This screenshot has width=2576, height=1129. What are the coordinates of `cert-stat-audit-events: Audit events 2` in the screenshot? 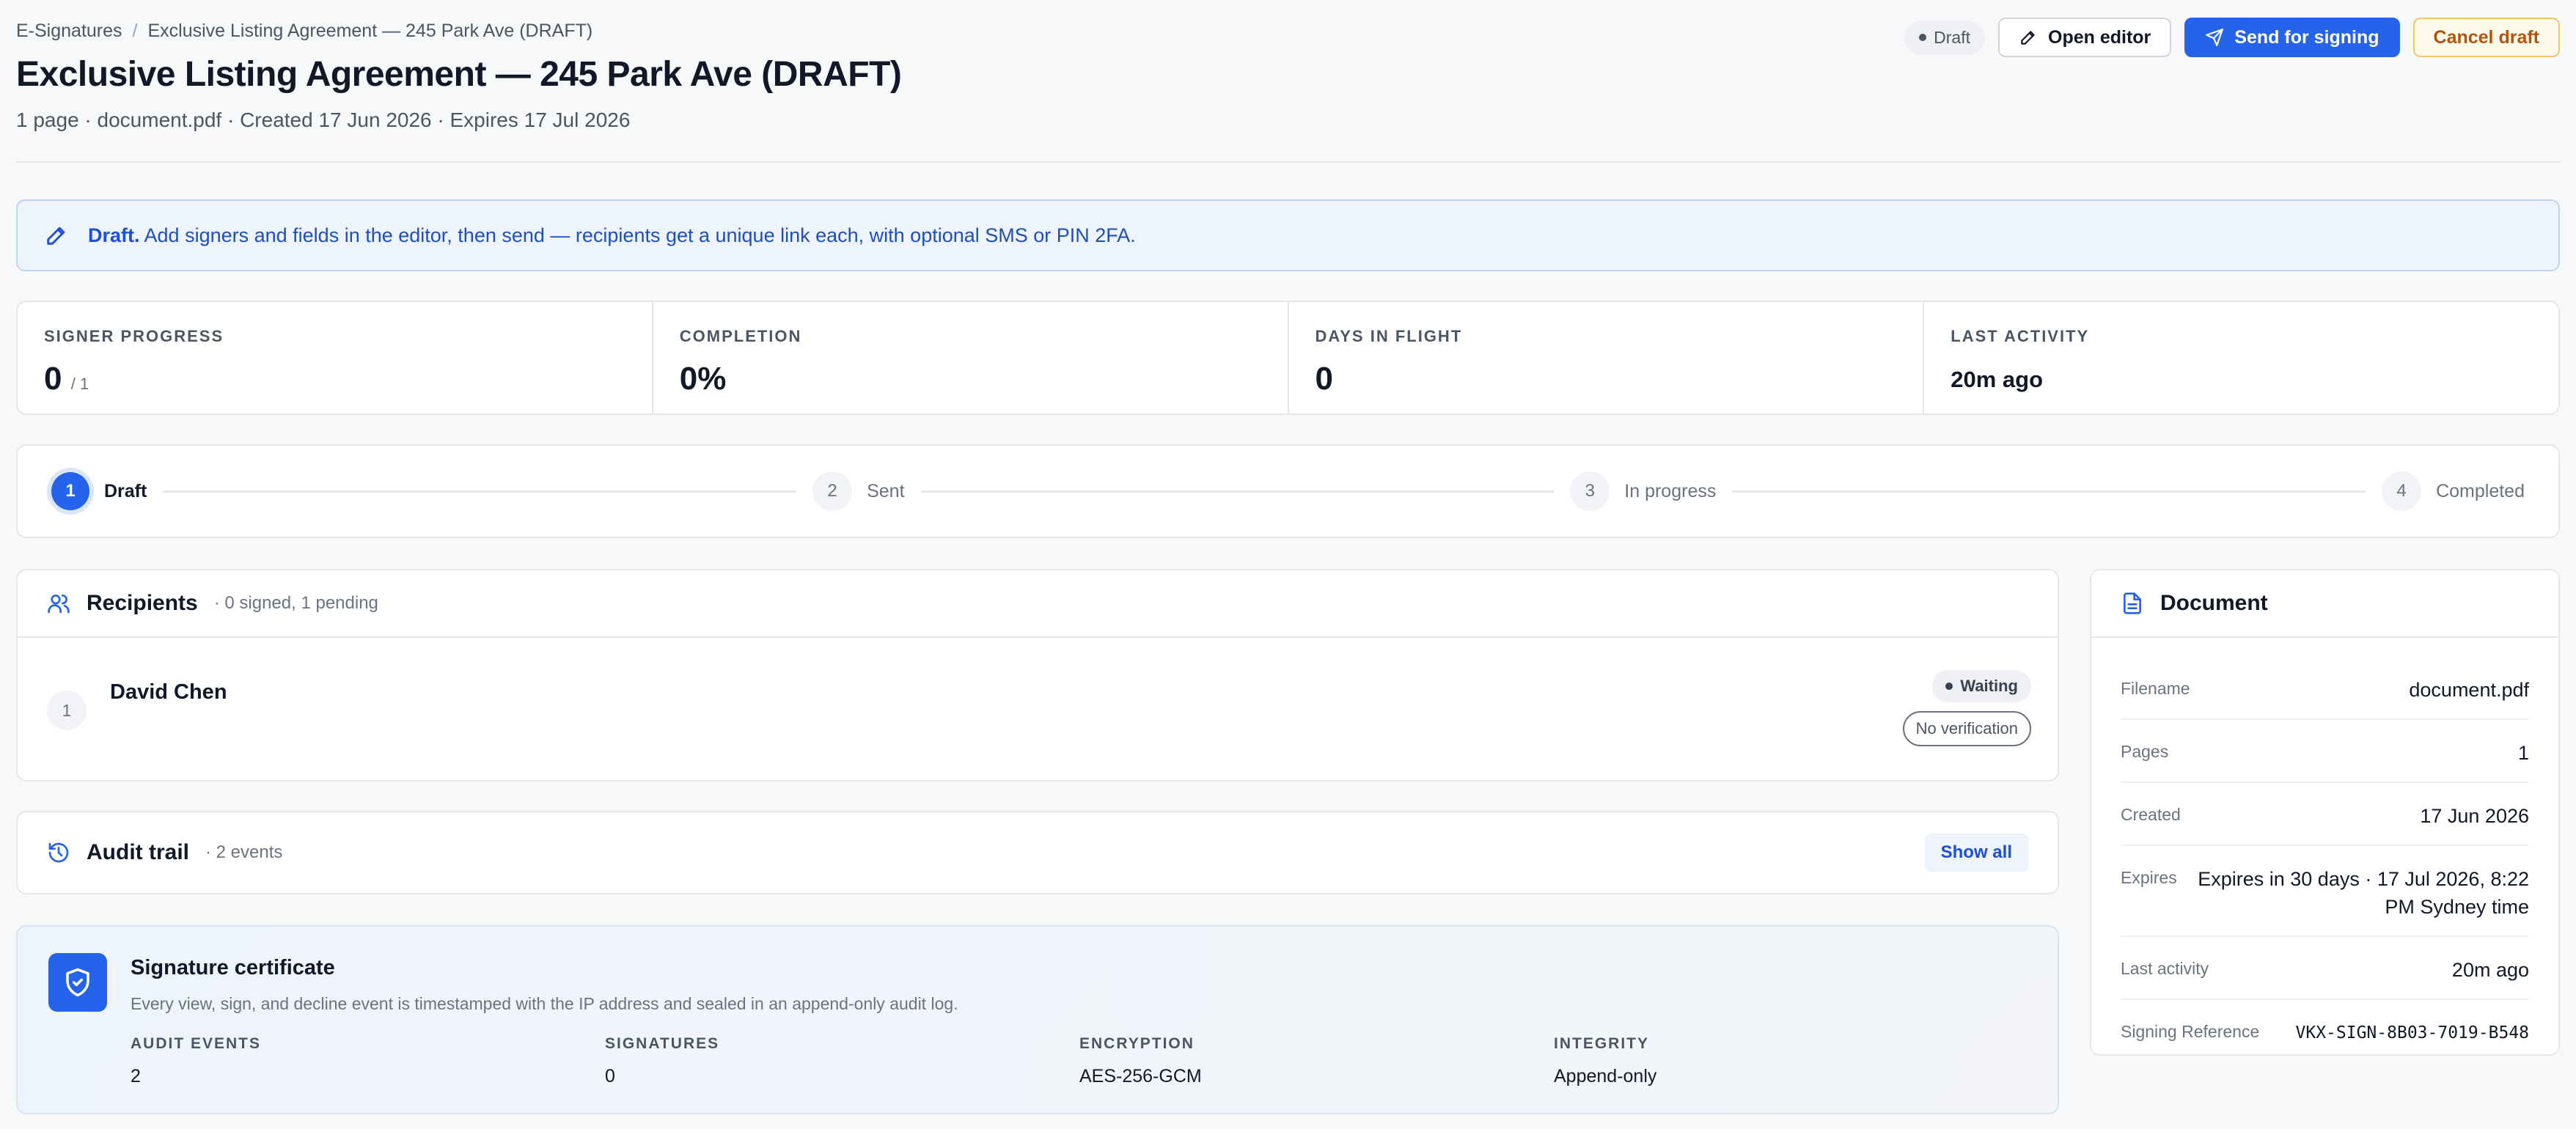 It's located at (368, 1061).